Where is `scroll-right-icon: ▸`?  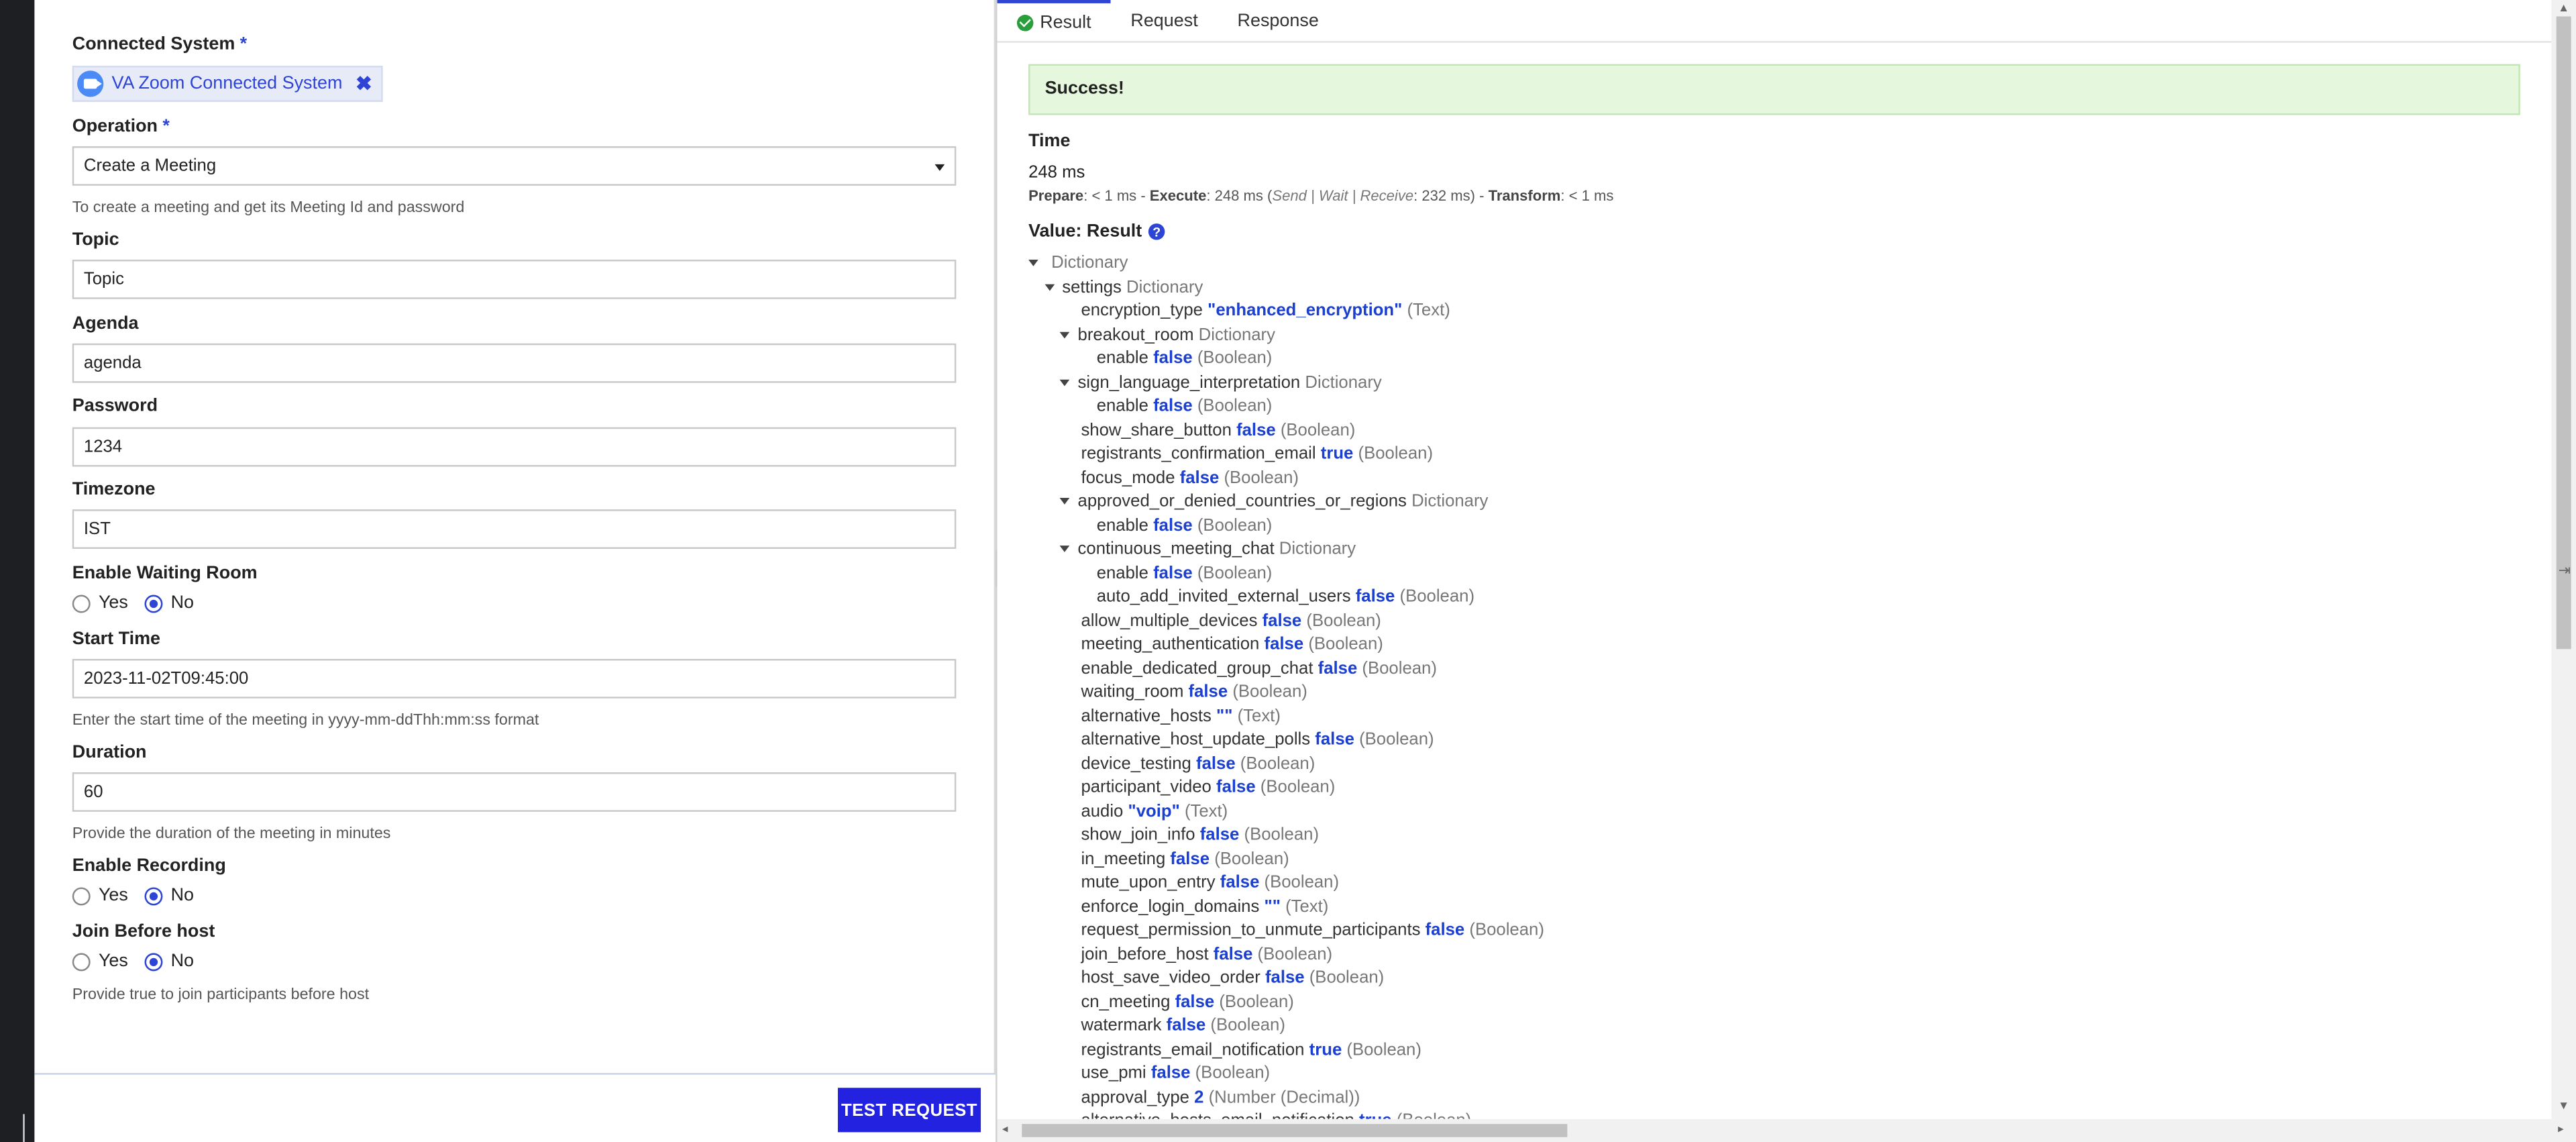
scroll-right-icon: ▸ is located at coordinates (2561, 1129).